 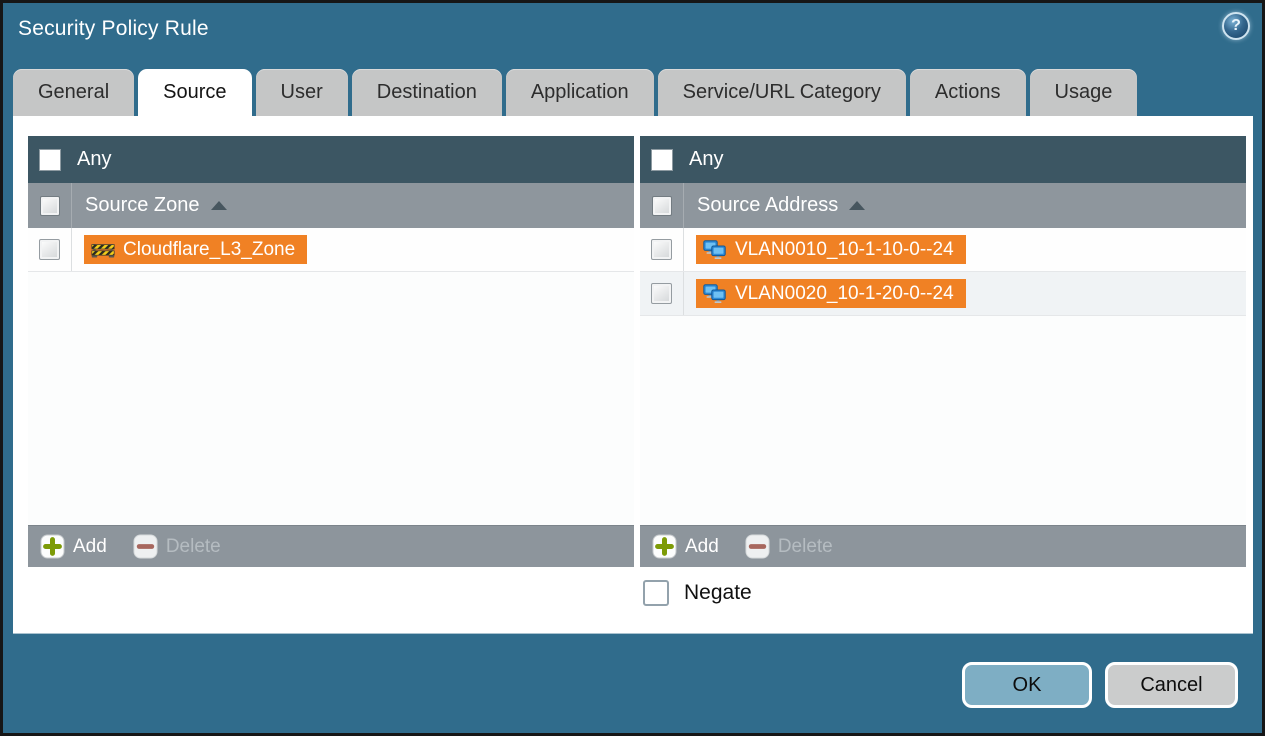 What do you see at coordinates (943, 205) in the screenshot?
I see `source-address-column-header: Source Address` at bounding box center [943, 205].